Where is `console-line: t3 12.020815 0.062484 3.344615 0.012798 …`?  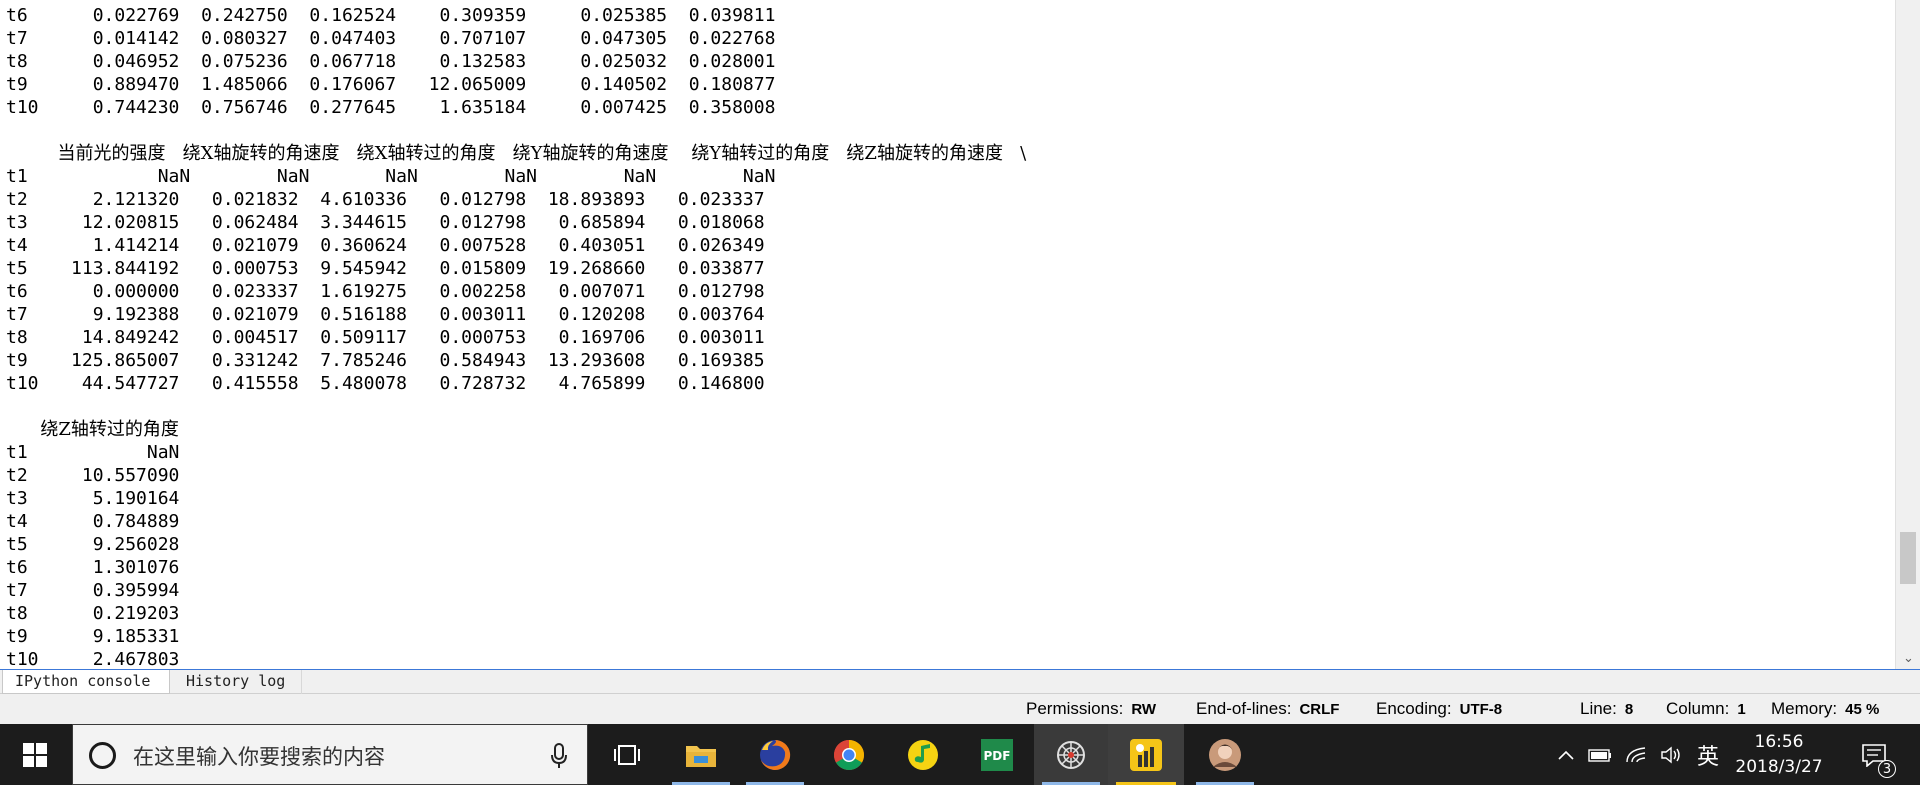 console-line: t3 12.020815 0.062484 3.344615 0.012798 … is located at coordinates (385, 222).